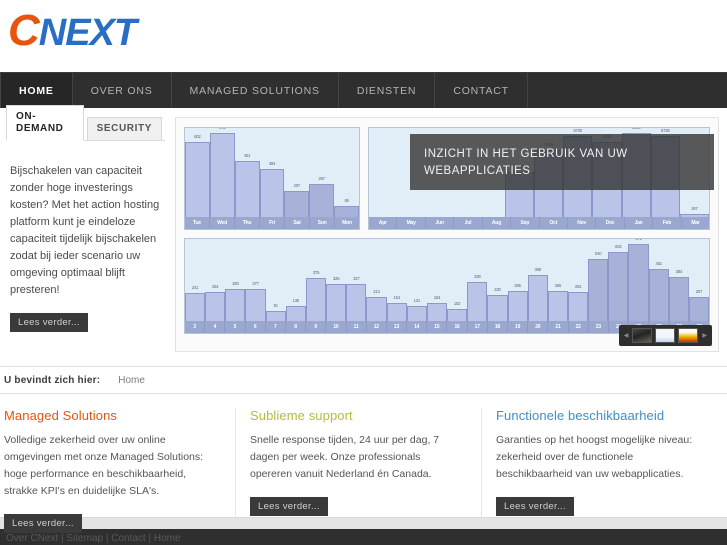  What do you see at coordinates (411, 223) in the screenshot?
I see `axis-tick-label: May` at bounding box center [411, 223].